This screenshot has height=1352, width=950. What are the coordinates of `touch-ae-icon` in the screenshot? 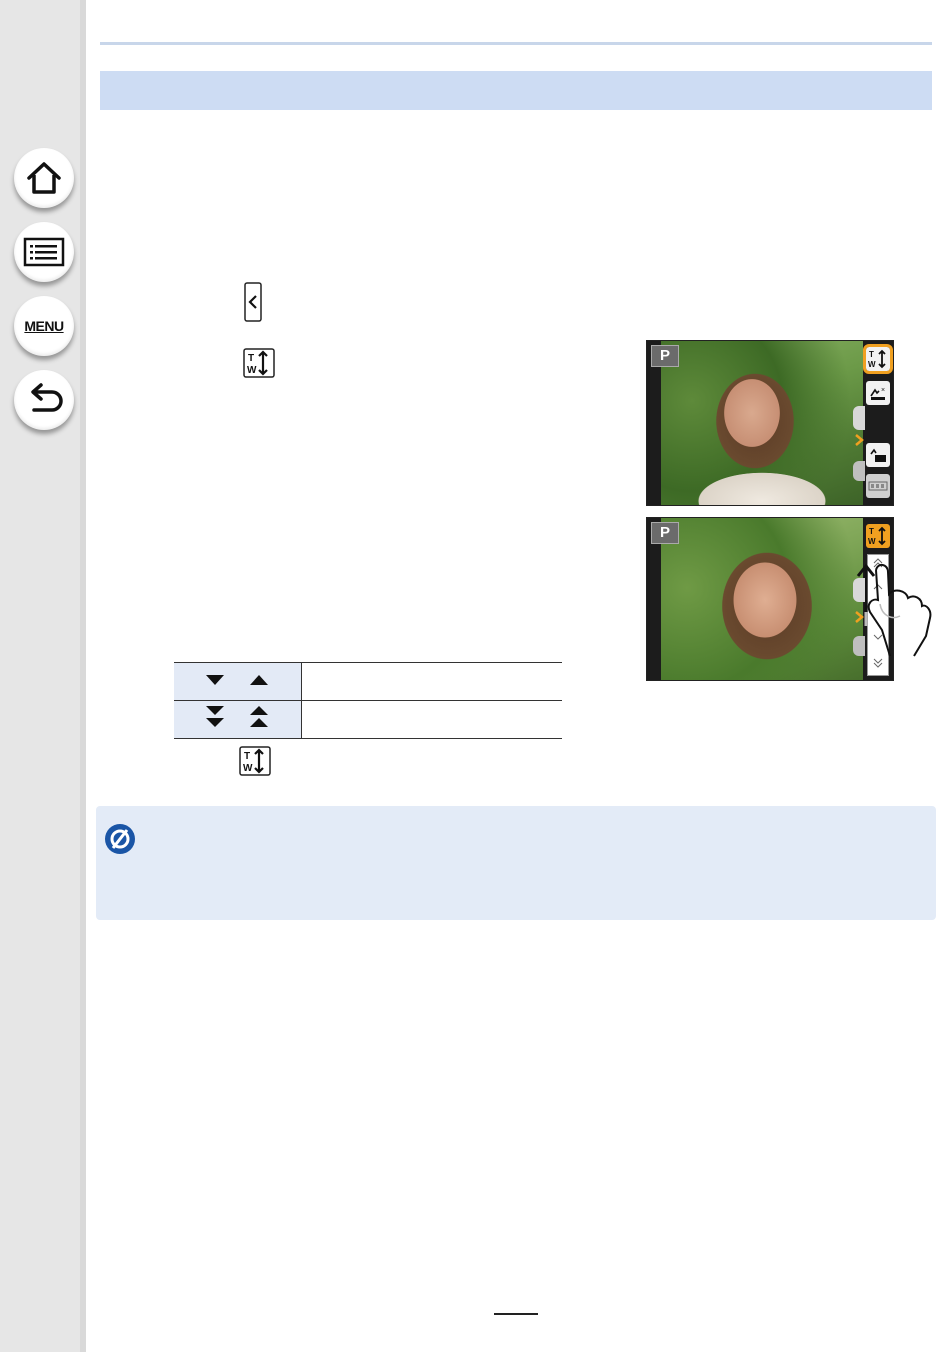 It's located at (878, 455).